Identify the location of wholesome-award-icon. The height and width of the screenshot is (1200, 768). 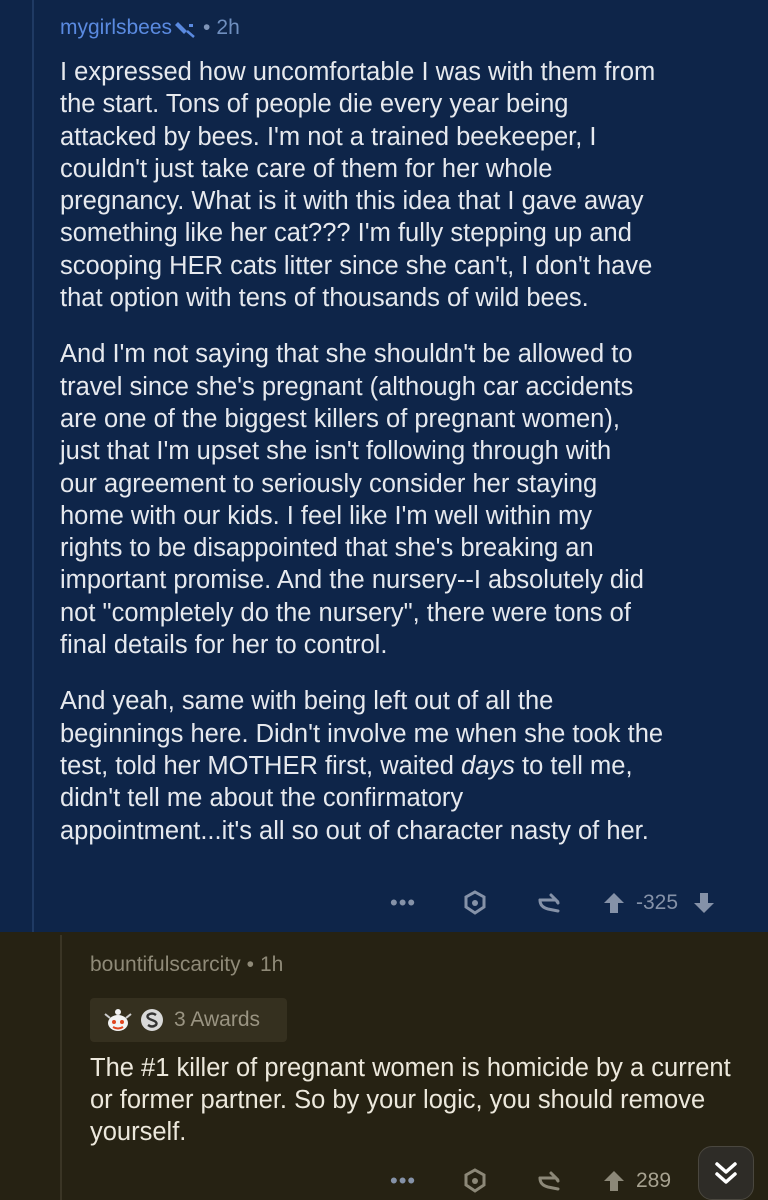
(118, 1020).